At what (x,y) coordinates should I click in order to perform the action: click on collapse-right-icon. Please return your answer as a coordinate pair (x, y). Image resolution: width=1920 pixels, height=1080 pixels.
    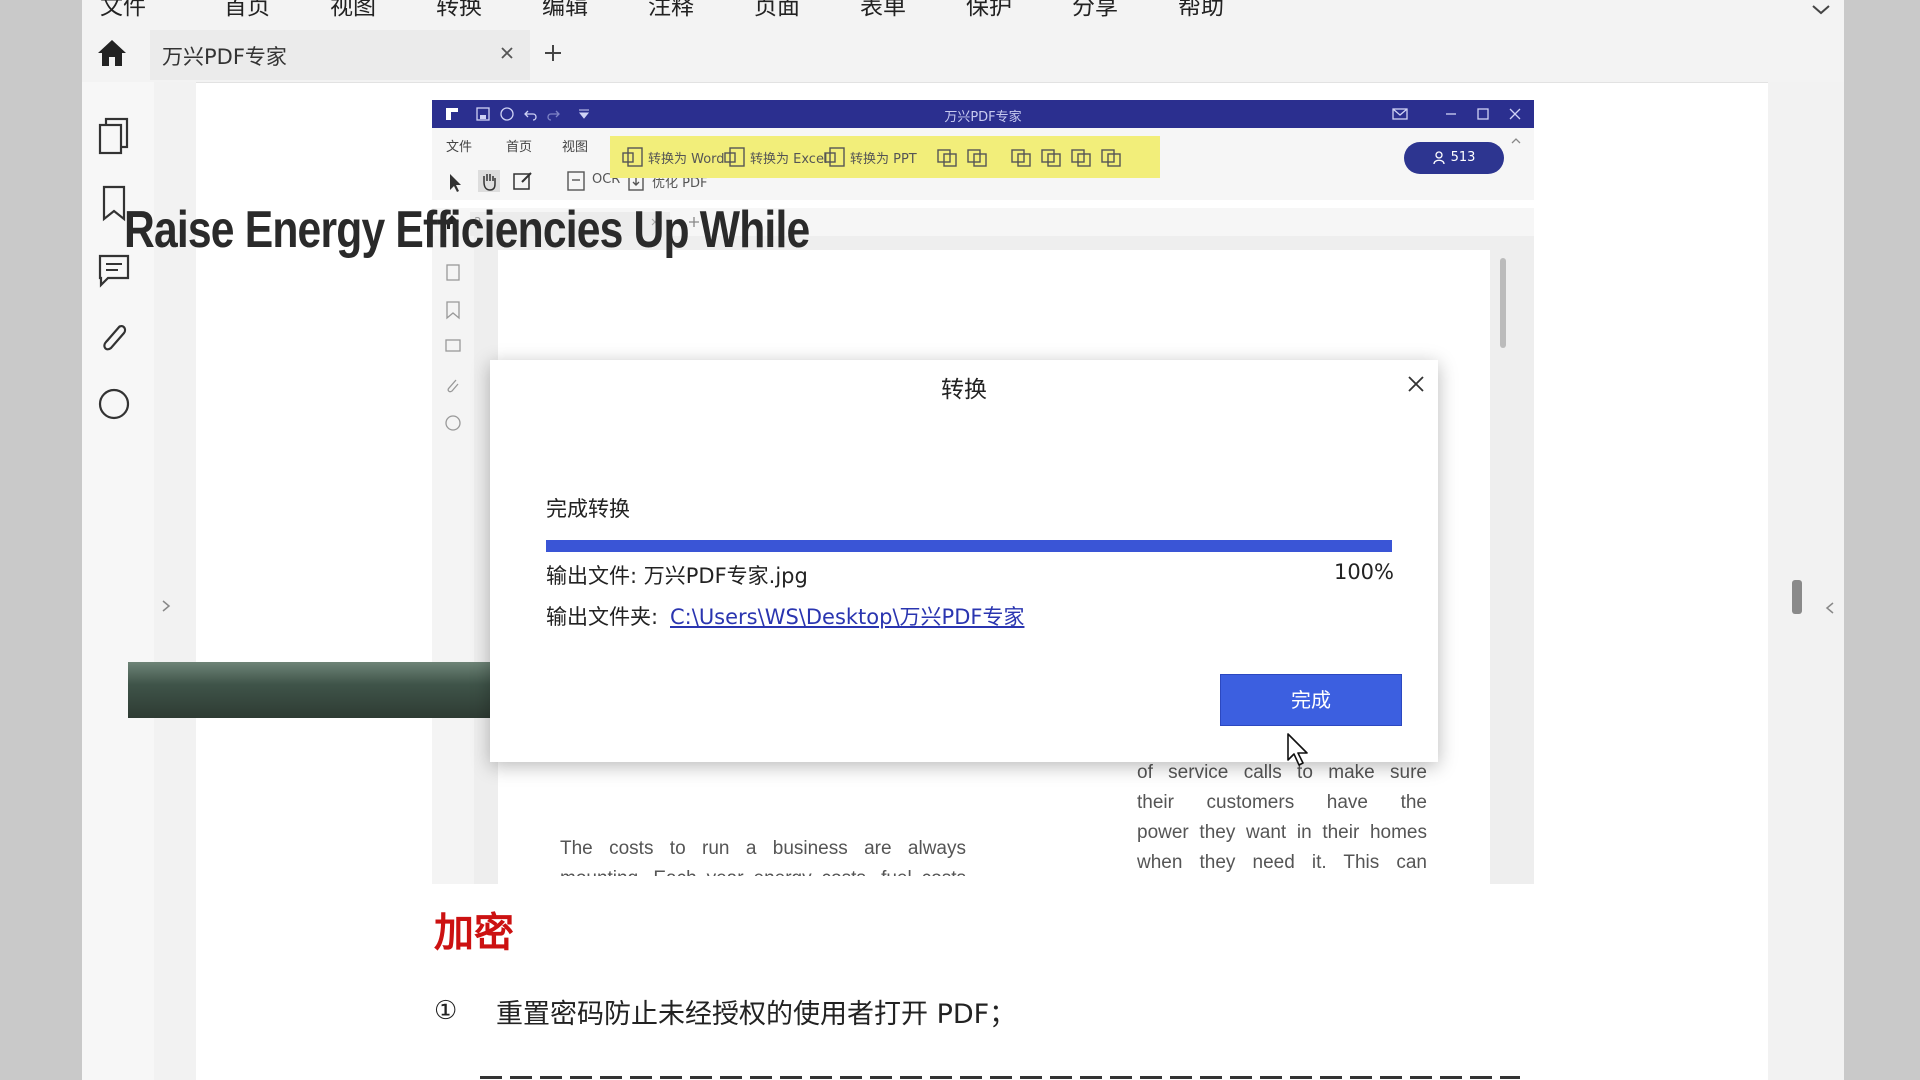
    Looking at the image, I should click on (1830, 608).